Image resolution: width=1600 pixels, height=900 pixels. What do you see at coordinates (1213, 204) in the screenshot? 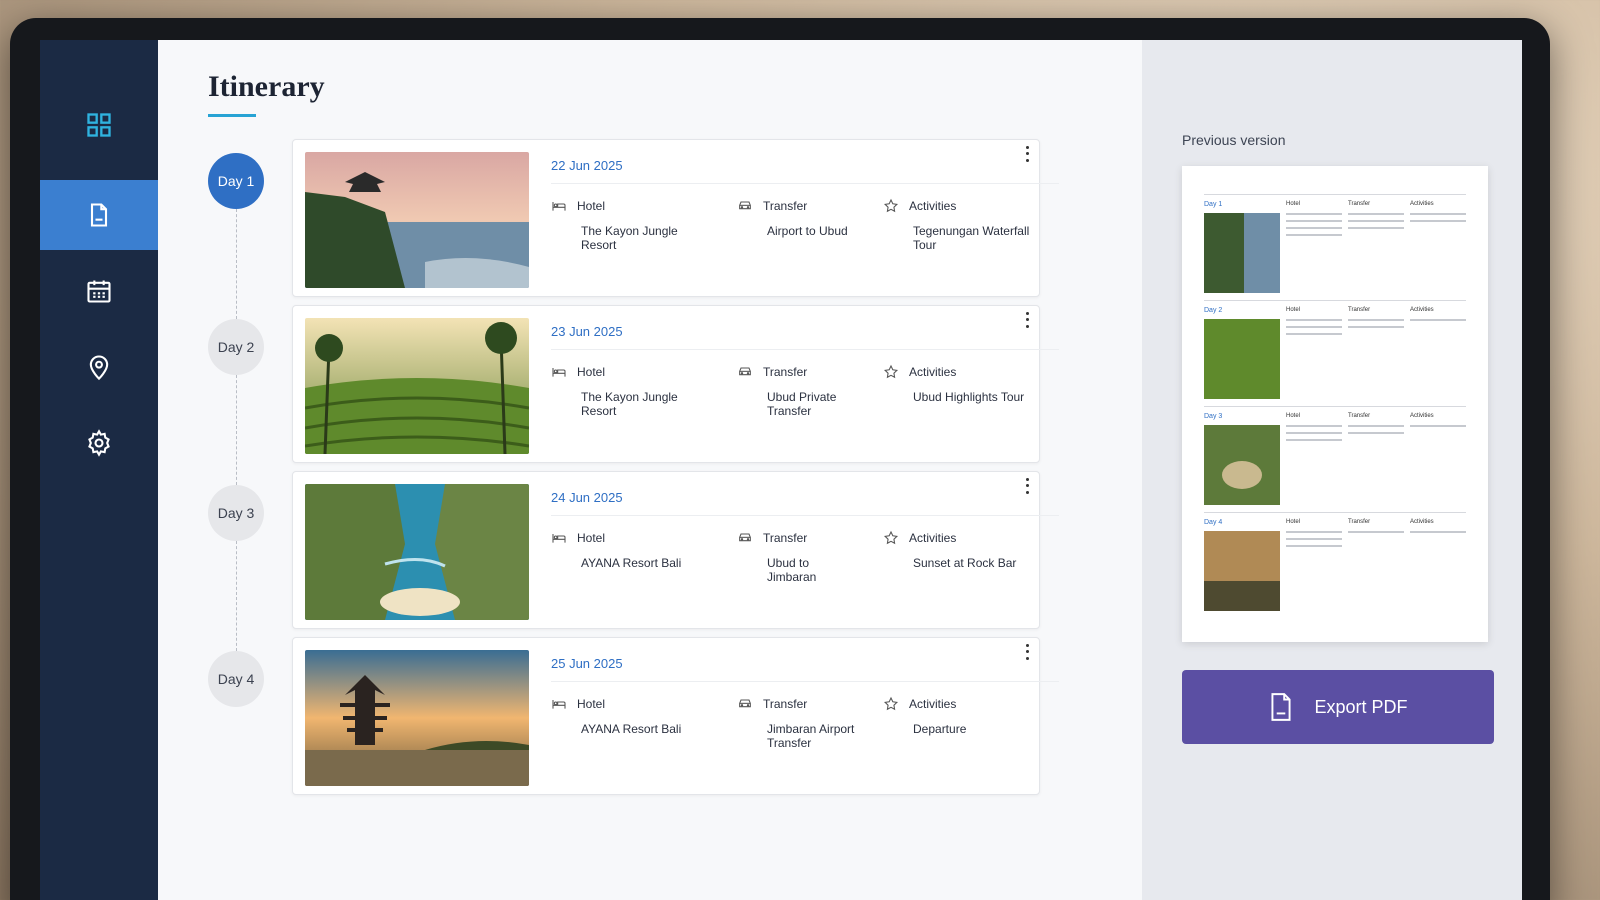
I see `preview-day-label: Day 1` at bounding box center [1213, 204].